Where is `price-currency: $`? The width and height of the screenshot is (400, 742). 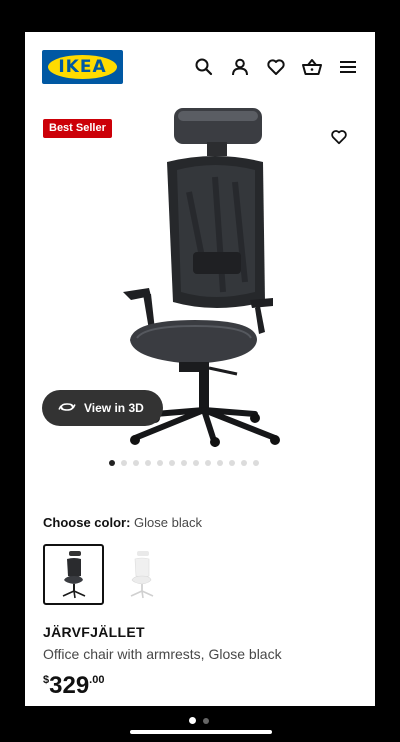
price-currency: $ is located at coordinates (46, 680).